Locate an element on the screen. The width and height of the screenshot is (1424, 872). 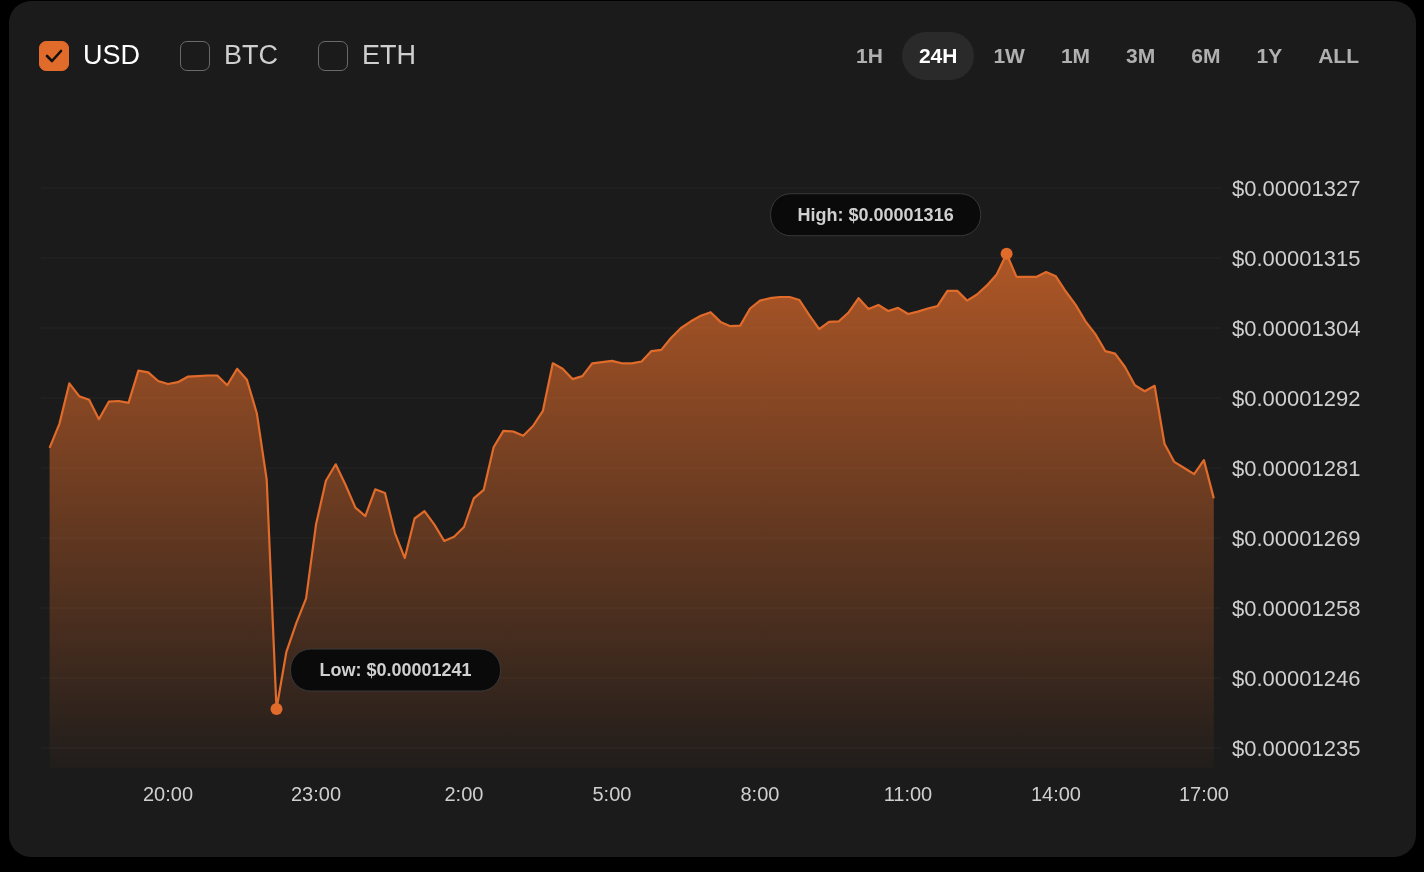
range-tab: 1H is located at coordinates (869, 55).